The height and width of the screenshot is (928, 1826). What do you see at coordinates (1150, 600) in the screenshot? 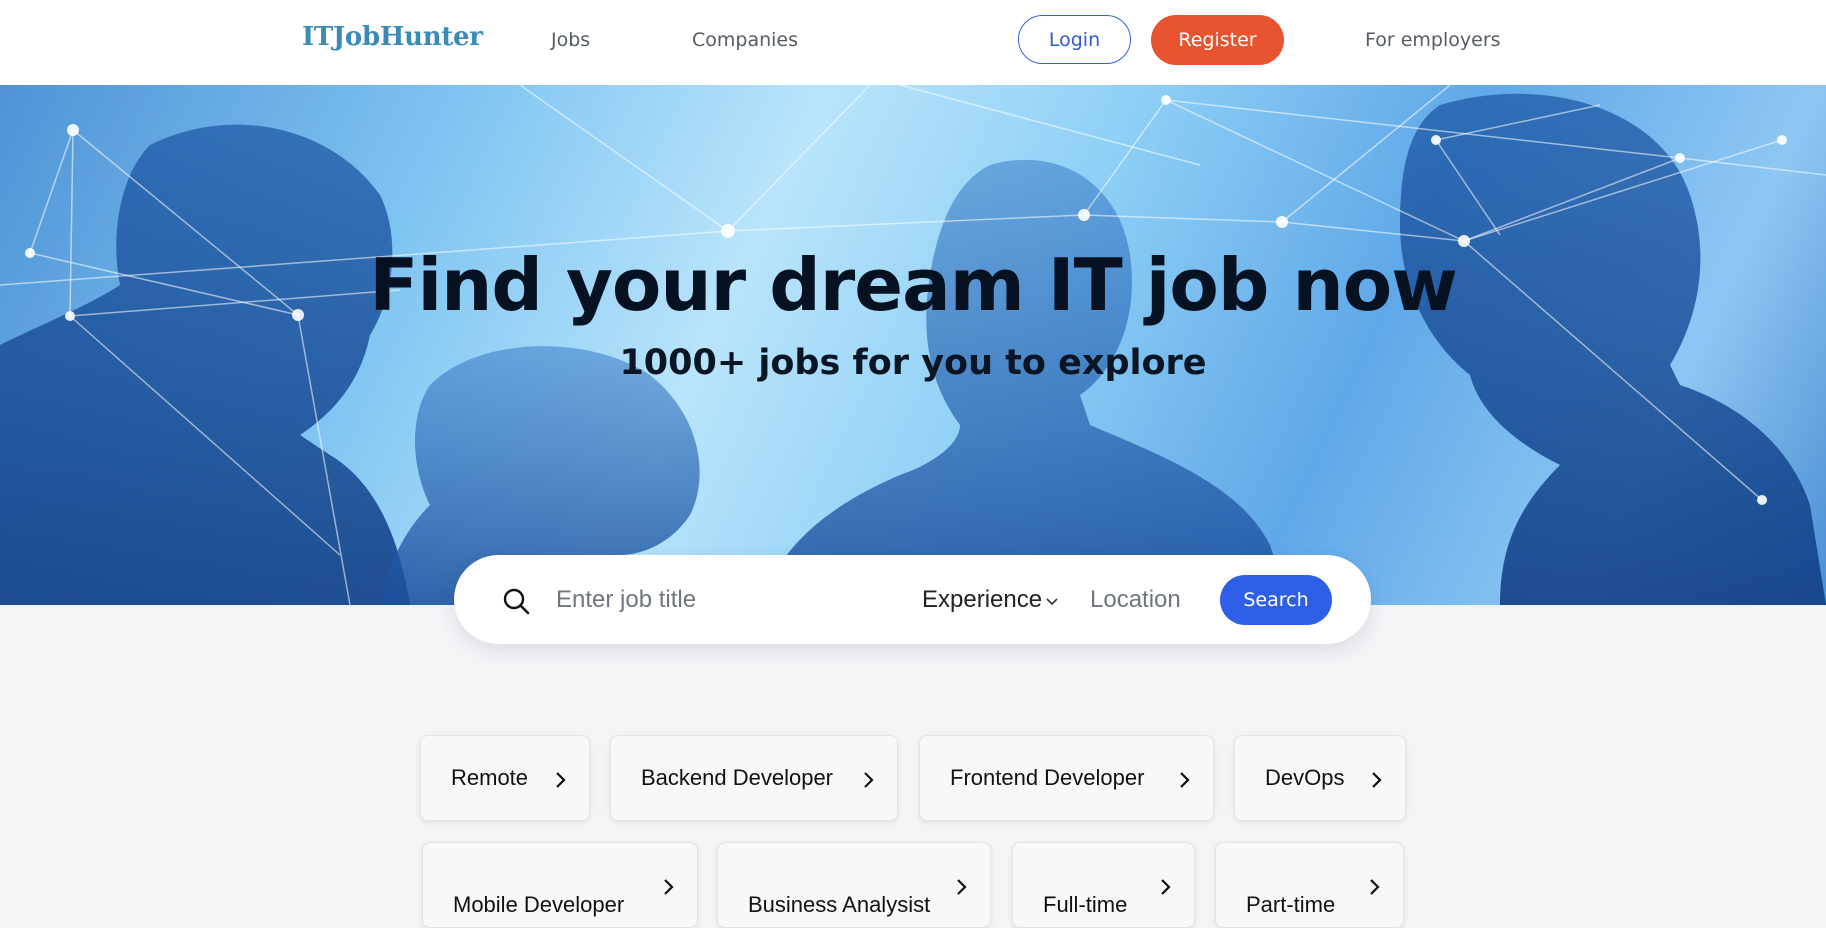
I see `location-input` at bounding box center [1150, 600].